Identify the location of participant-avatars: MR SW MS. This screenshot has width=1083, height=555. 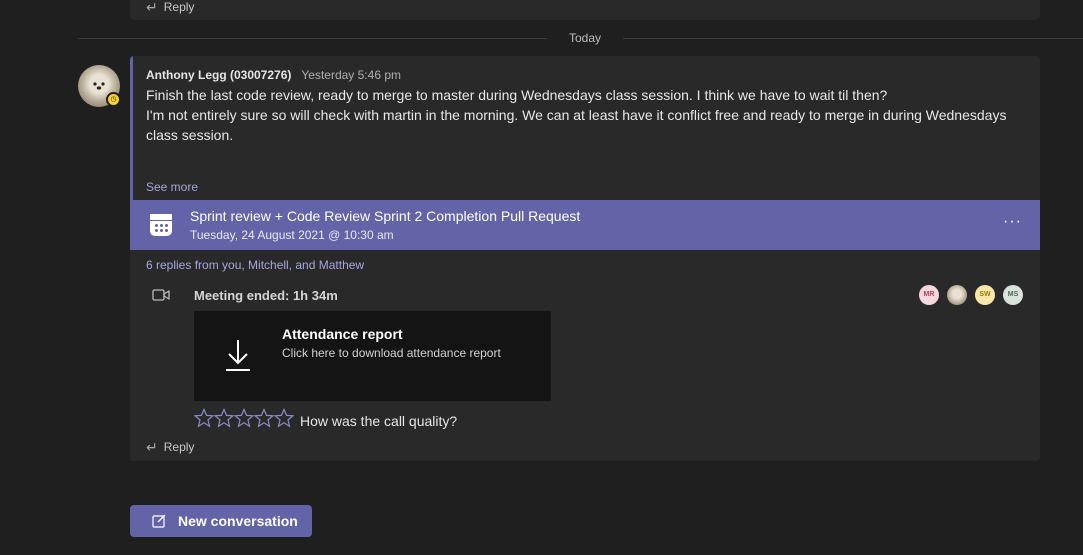
(971, 295).